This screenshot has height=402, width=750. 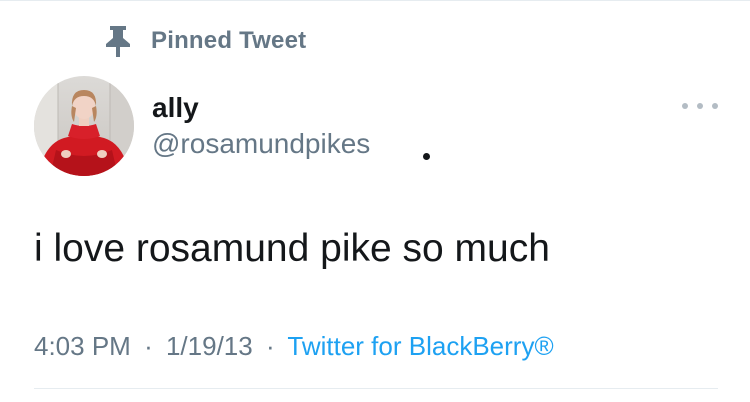 I want to click on pinned-tweet-indicator: Pinned Tweet, so click(x=205, y=41).